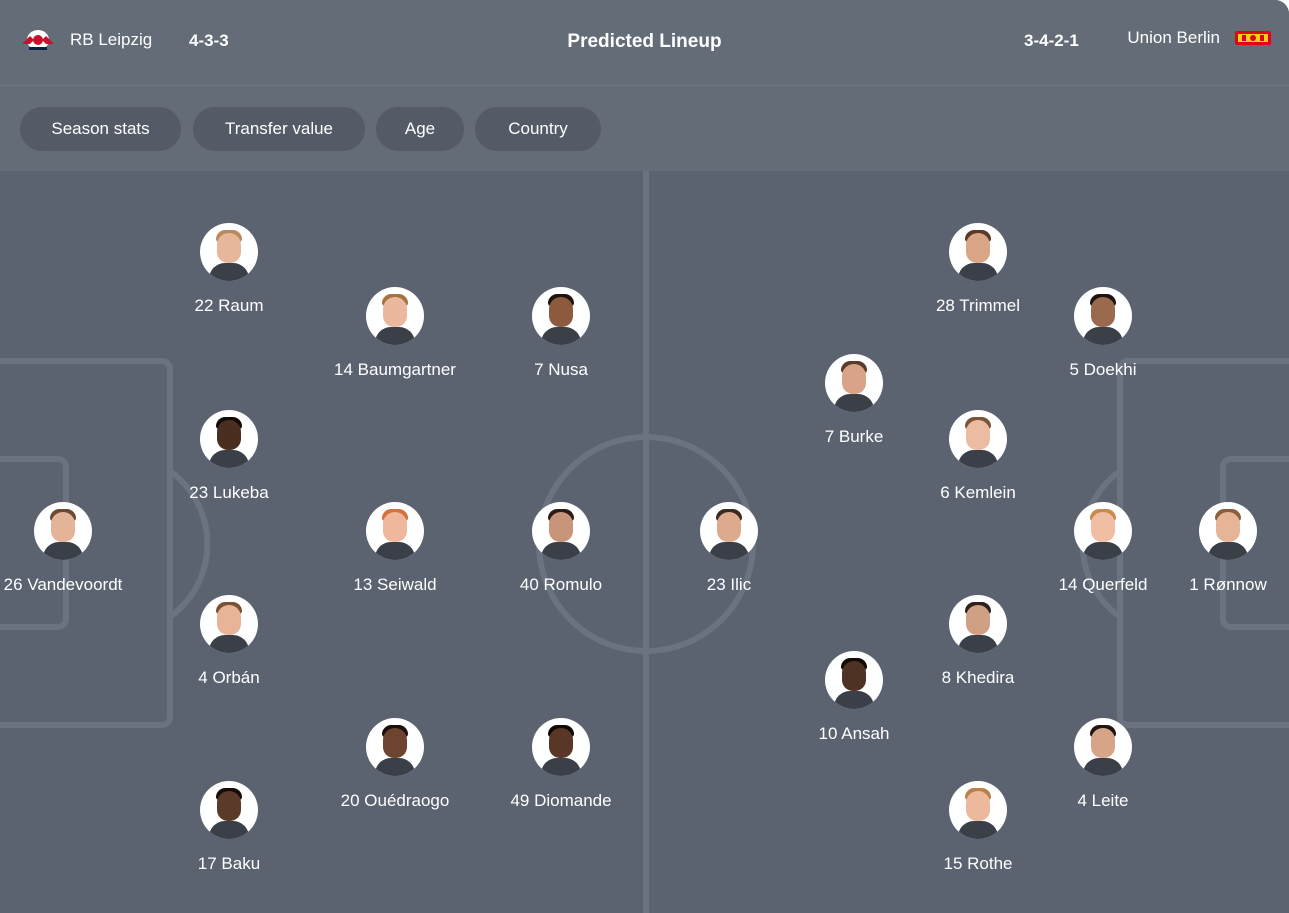 The height and width of the screenshot is (913, 1289). I want to click on player-name: 7 Nusa, so click(561, 369).